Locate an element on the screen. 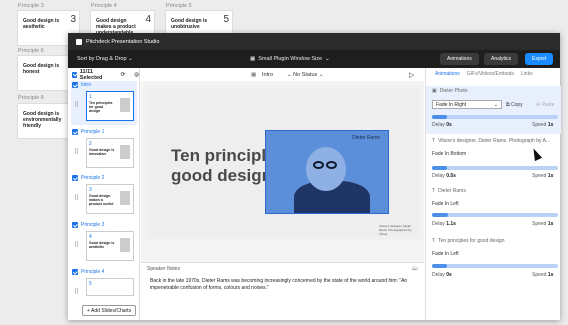 This screenshot has width=568, height=325. book-icon: 📖 is located at coordinates (415, 269).